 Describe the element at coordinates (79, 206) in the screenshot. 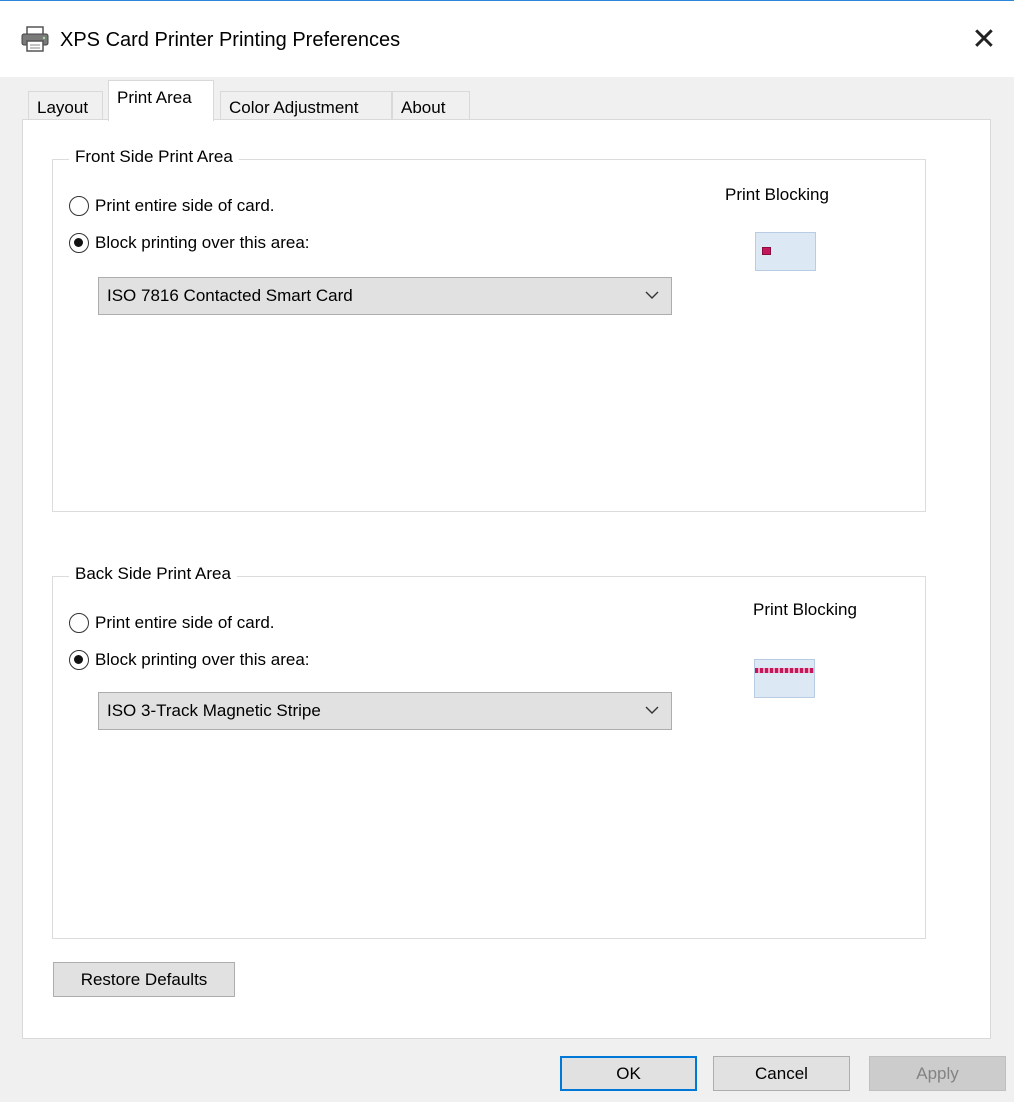

I see `front-print-entire-radio` at that location.